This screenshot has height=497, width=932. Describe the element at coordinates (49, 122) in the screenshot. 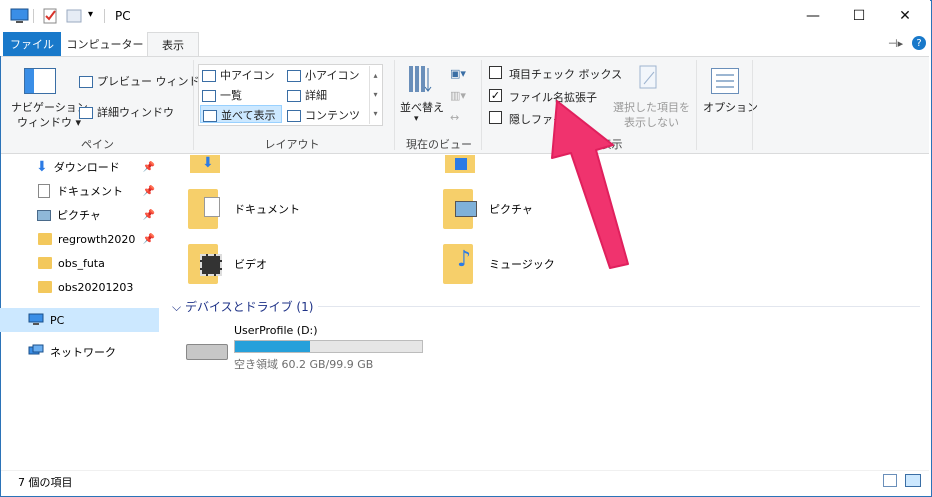

I see `navigation-pane-label-2: ウィンドウ ▾` at that location.